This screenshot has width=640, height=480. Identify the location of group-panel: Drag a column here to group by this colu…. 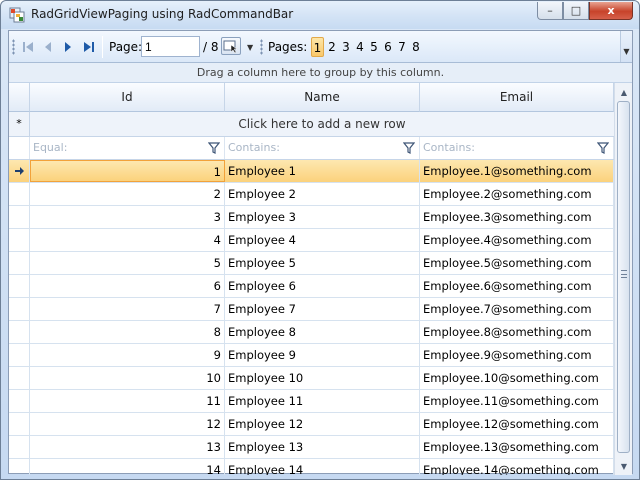
(320, 73).